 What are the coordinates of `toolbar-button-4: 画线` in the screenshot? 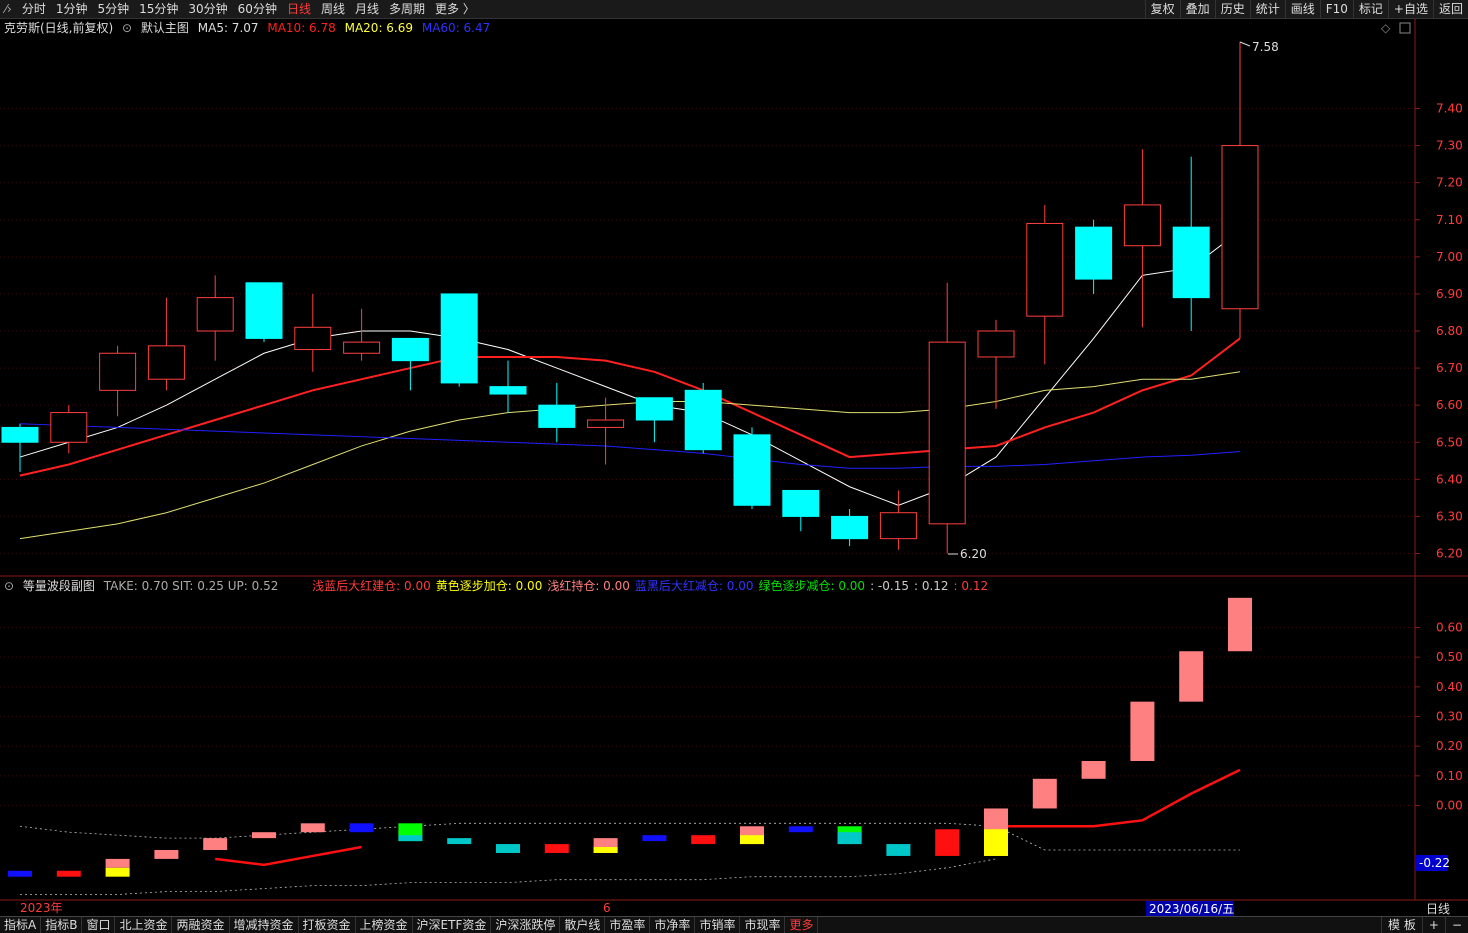 It's located at (1302, 9).